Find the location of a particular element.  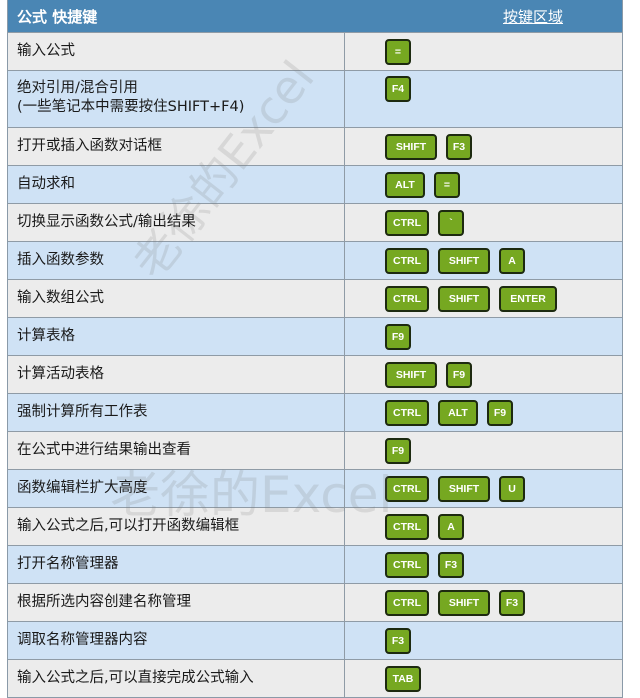

key-cap: F4 is located at coordinates (398, 89).